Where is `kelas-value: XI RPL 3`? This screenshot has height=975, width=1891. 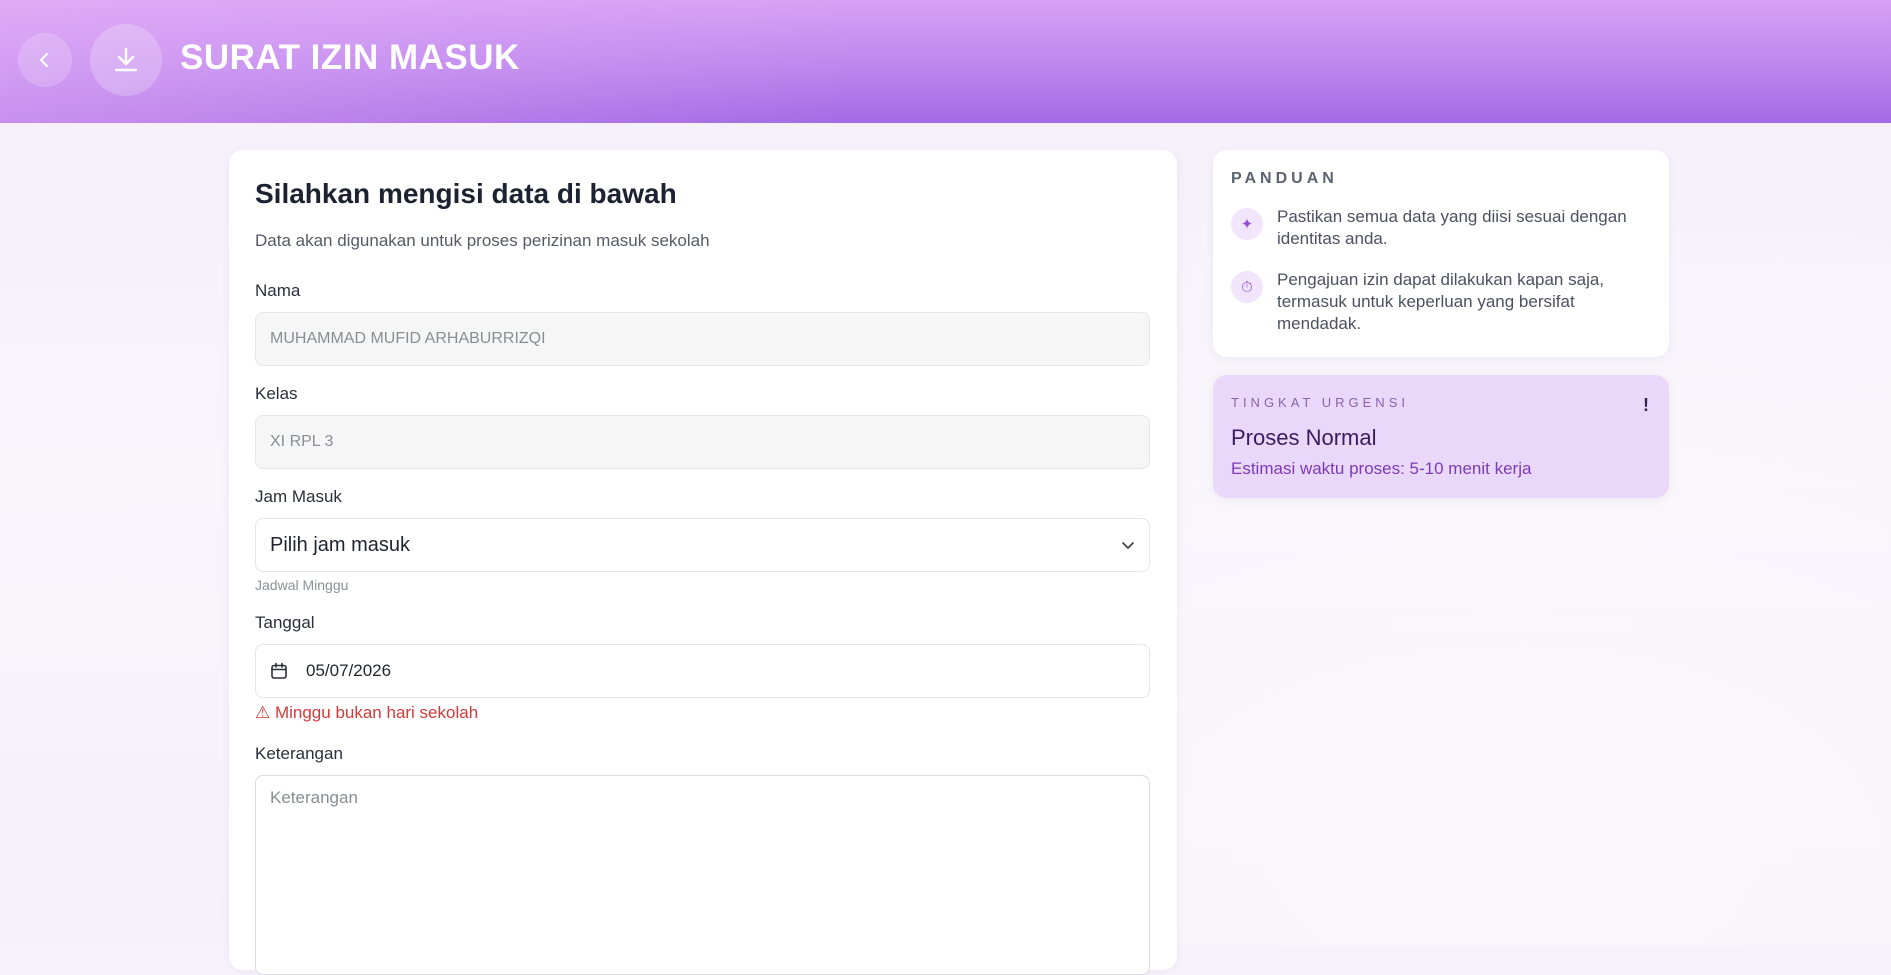
kelas-value: XI RPL 3 is located at coordinates (302, 441).